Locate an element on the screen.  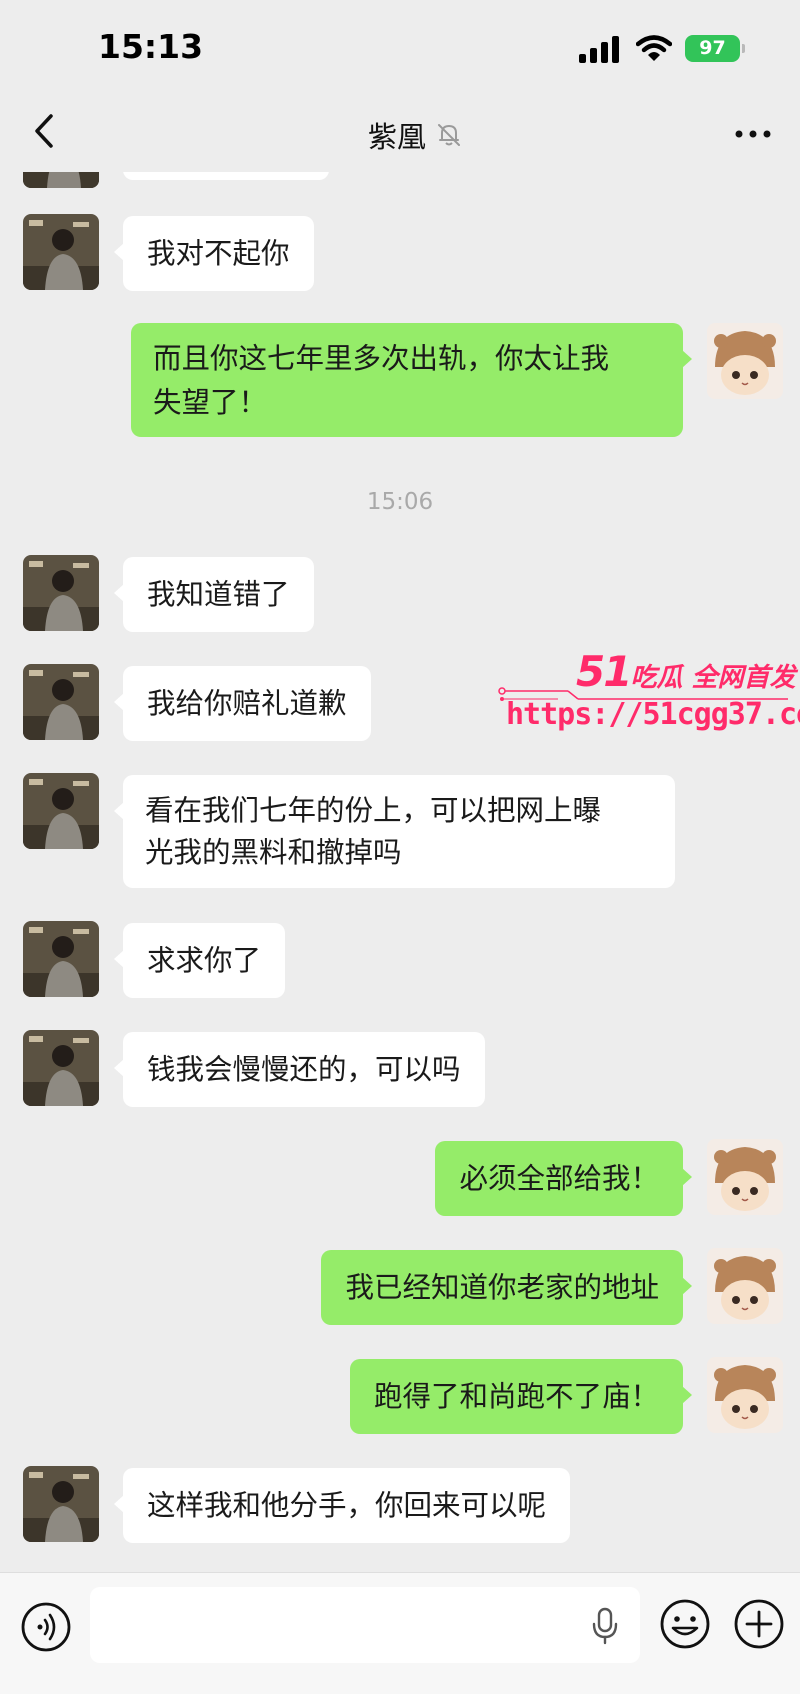
message-bubble: 我已经知道你老家的地址 is located at coordinates (506, 1287).